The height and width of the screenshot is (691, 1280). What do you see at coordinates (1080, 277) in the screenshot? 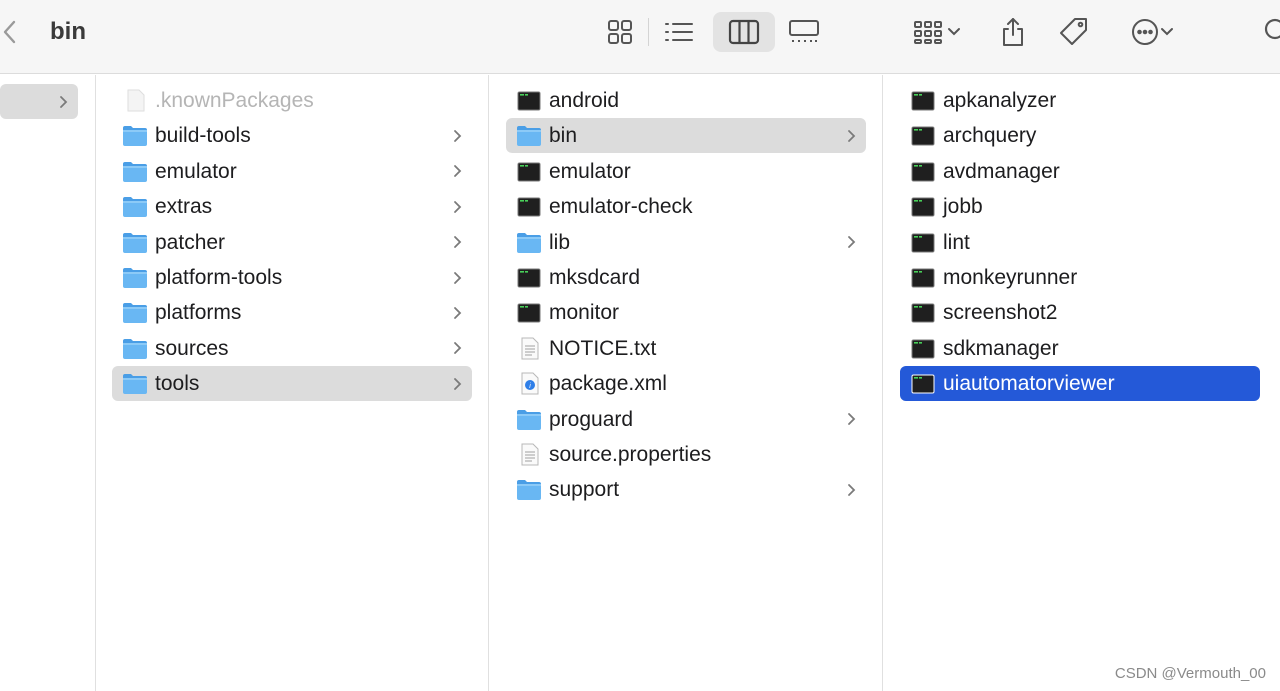
I see `file-item-monkeyrunner: monkeyrunner` at bounding box center [1080, 277].